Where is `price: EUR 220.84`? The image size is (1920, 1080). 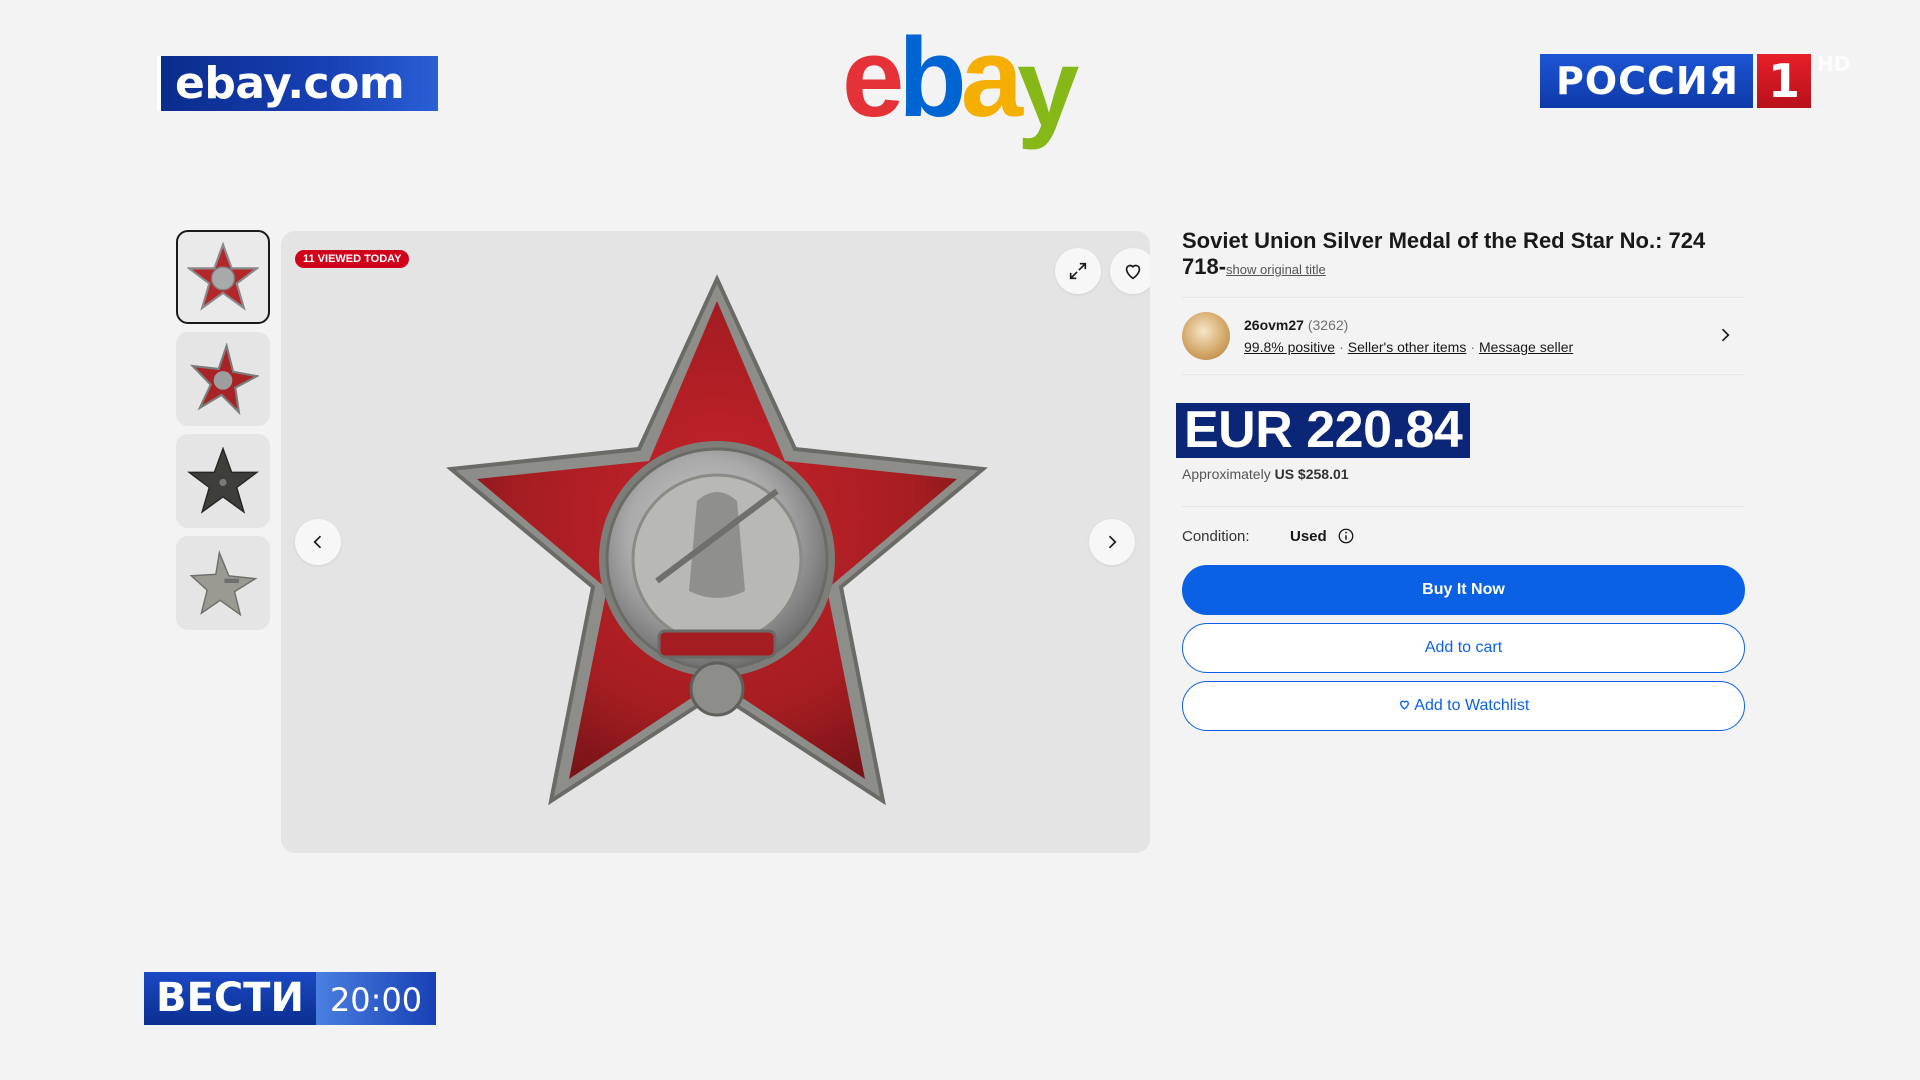
price: EUR 220.84 is located at coordinates (1323, 430).